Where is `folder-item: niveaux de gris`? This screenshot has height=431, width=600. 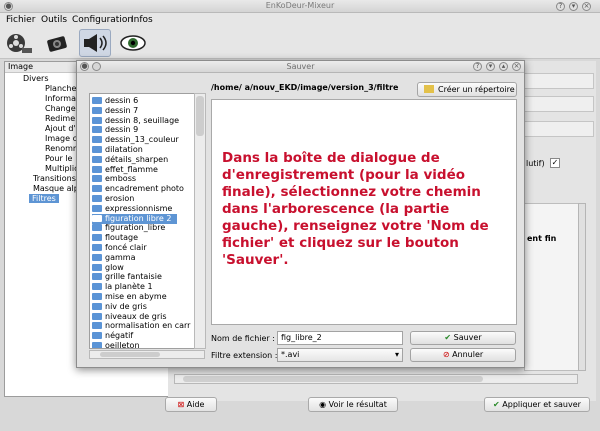
folder-item: niveaux de gris is located at coordinates (129, 317).